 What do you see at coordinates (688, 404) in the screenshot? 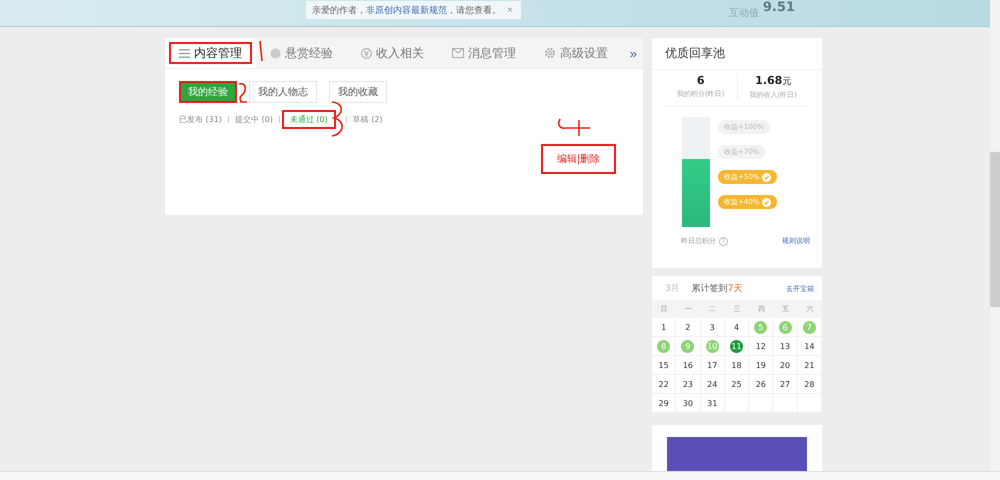
I see `day-number: 30` at bounding box center [688, 404].